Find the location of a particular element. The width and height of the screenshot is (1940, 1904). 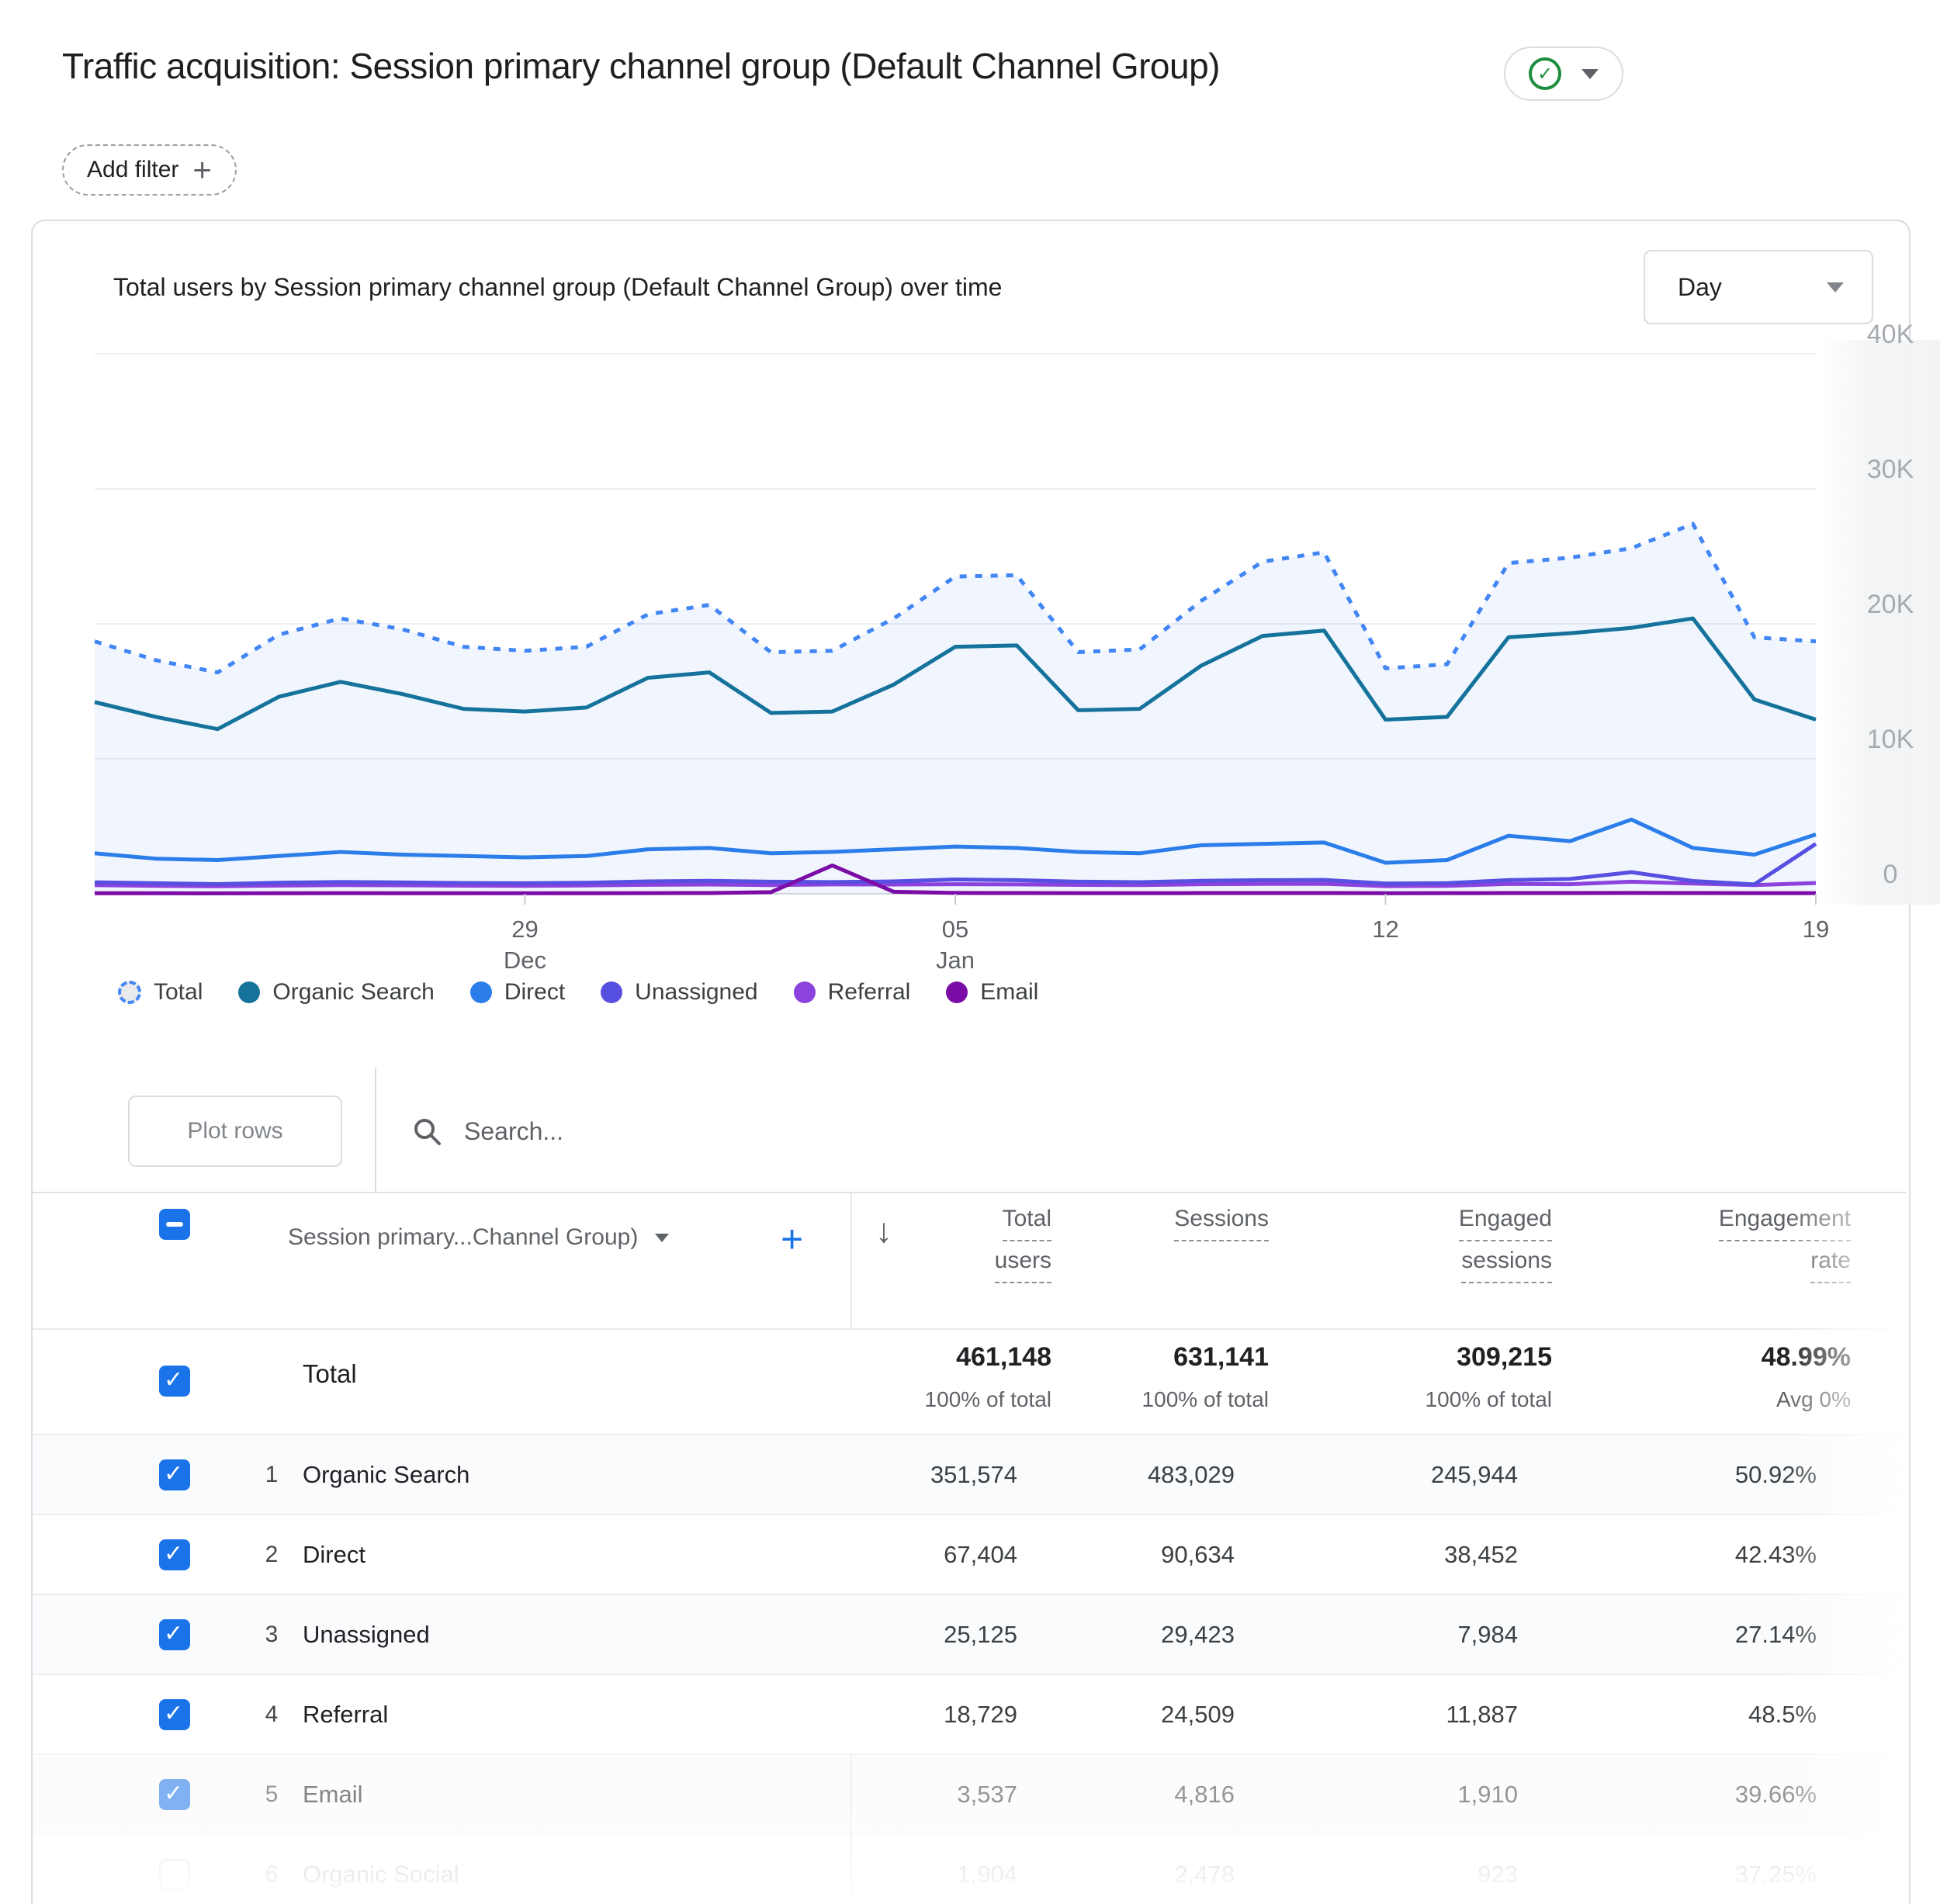

engagement-rate-value: 48.99% is located at coordinates (1806, 1357).